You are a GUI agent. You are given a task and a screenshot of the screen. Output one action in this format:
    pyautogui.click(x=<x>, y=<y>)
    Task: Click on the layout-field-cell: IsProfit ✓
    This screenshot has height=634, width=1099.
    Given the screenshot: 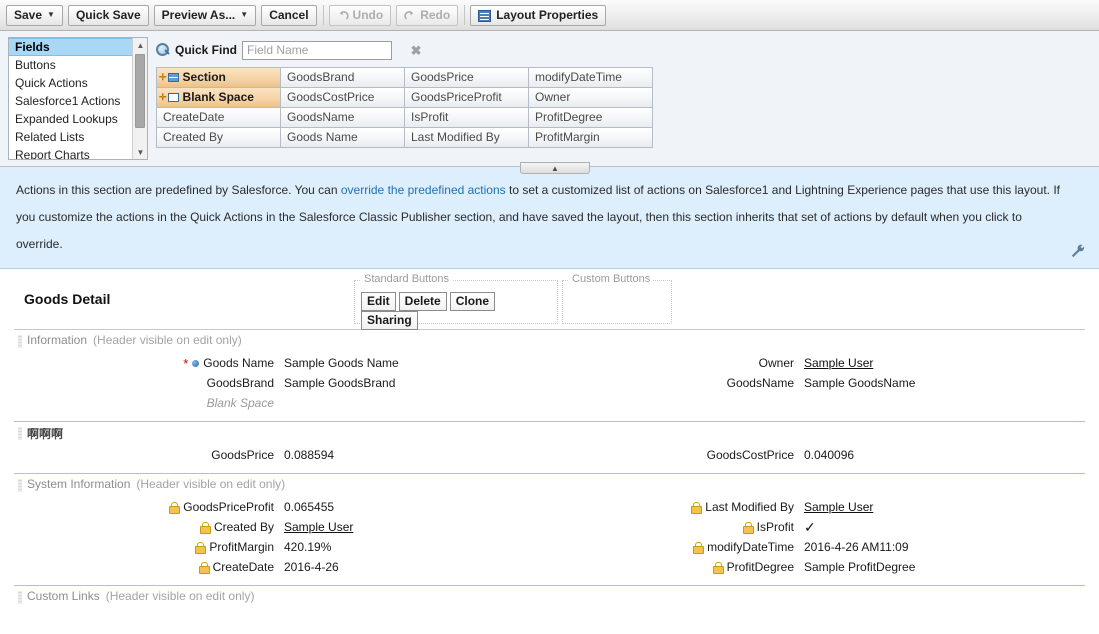 What is the action you would take?
    pyautogui.click(x=794, y=527)
    